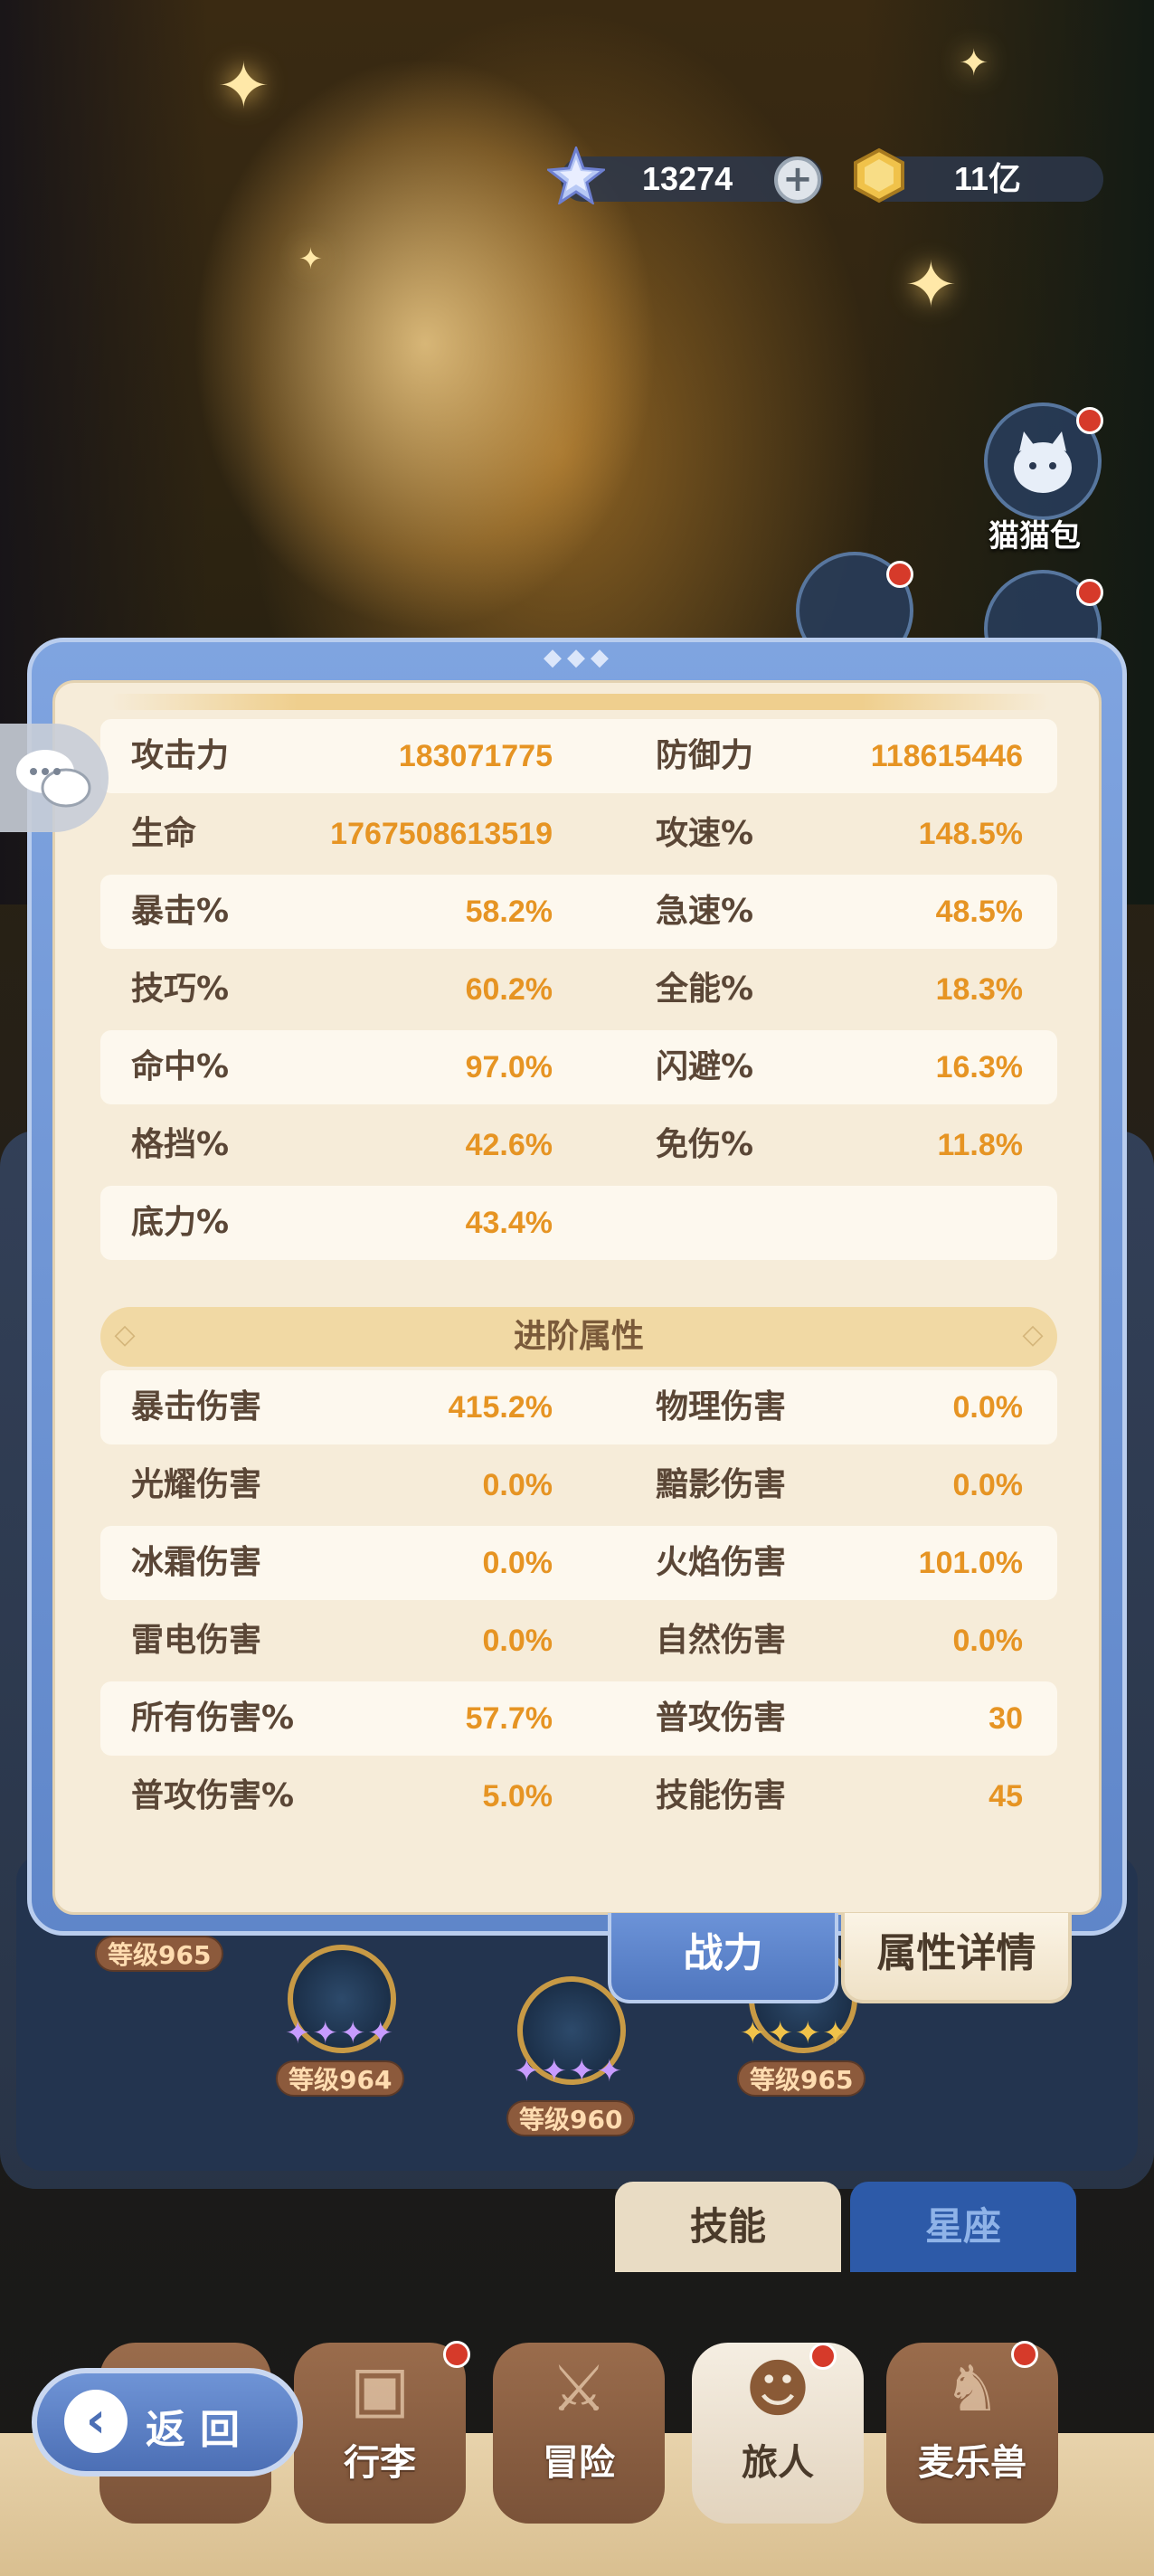 Image resolution: width=1154 pixels, height=2576 pixels. I want to click on attribute-name: 雷电伤害, so click(196, 1641).